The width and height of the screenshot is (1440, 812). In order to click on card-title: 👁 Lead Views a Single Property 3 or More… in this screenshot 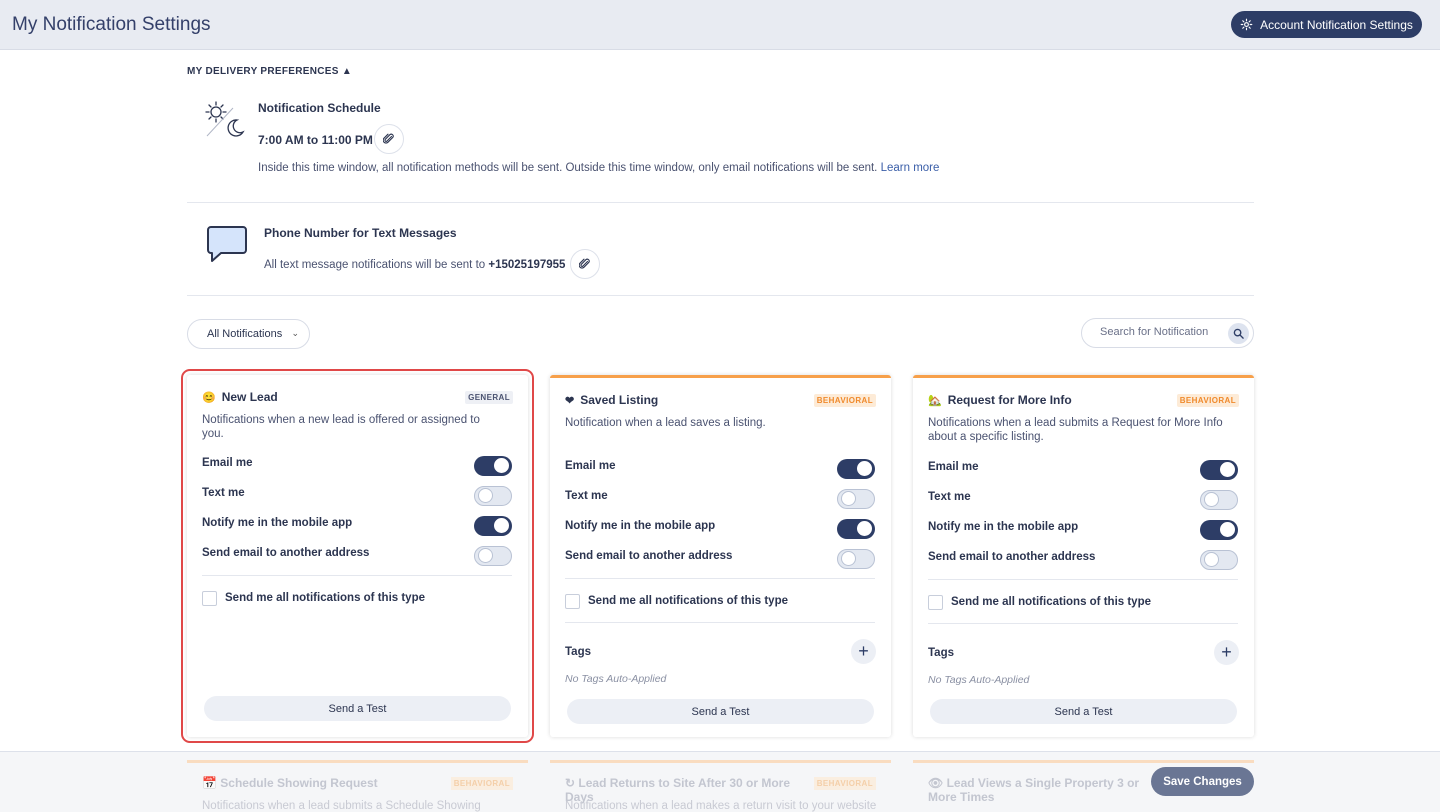, I will do `click(1045, 790)`.